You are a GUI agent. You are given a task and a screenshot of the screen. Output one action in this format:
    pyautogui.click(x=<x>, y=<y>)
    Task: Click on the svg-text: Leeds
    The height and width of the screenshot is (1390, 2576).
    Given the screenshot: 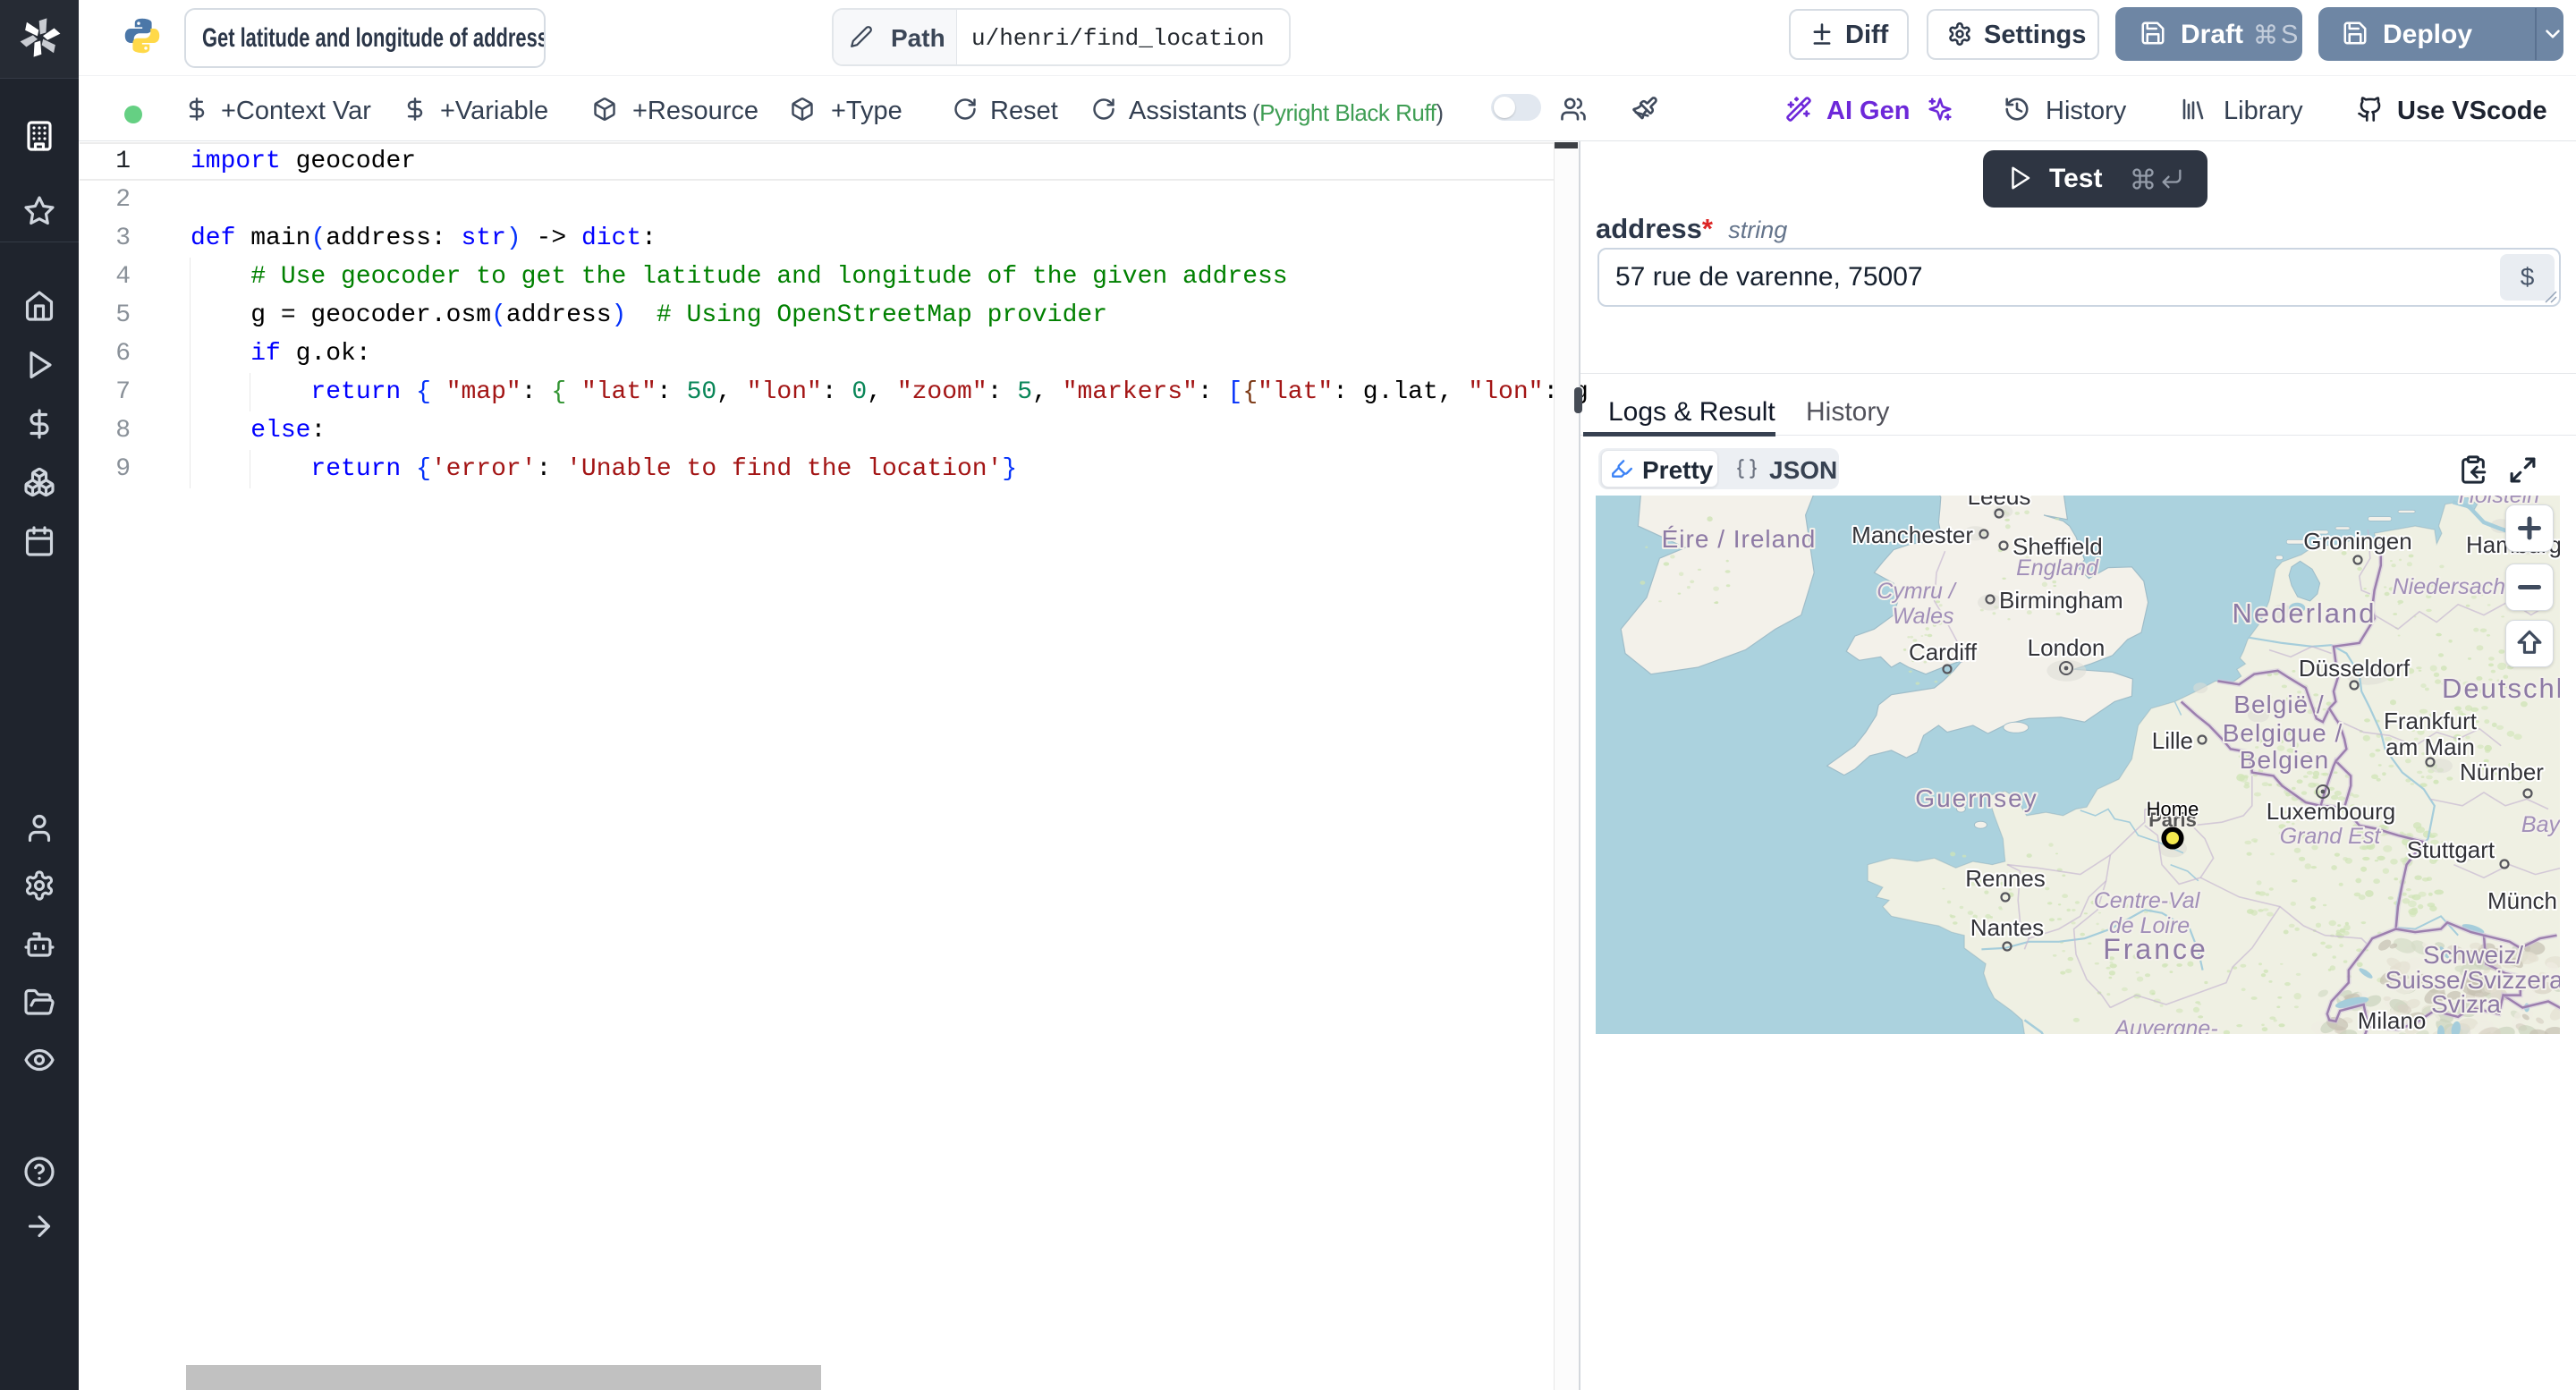 What is the action you would take?
    pyautogui.click(x=1999, y=503)
    